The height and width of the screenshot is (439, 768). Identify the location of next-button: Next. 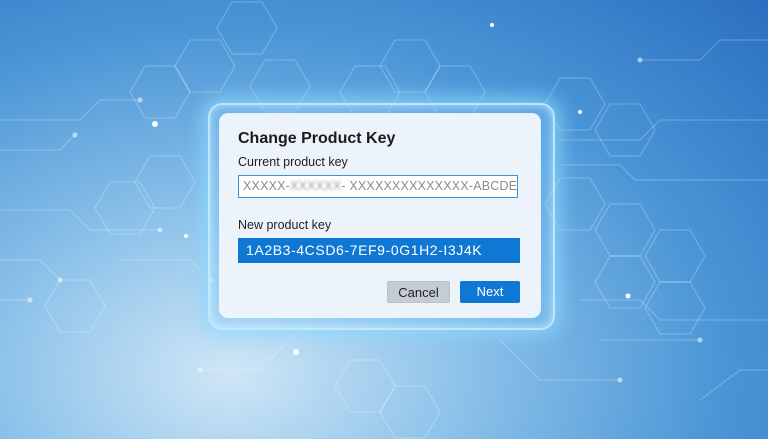
(490, 292).